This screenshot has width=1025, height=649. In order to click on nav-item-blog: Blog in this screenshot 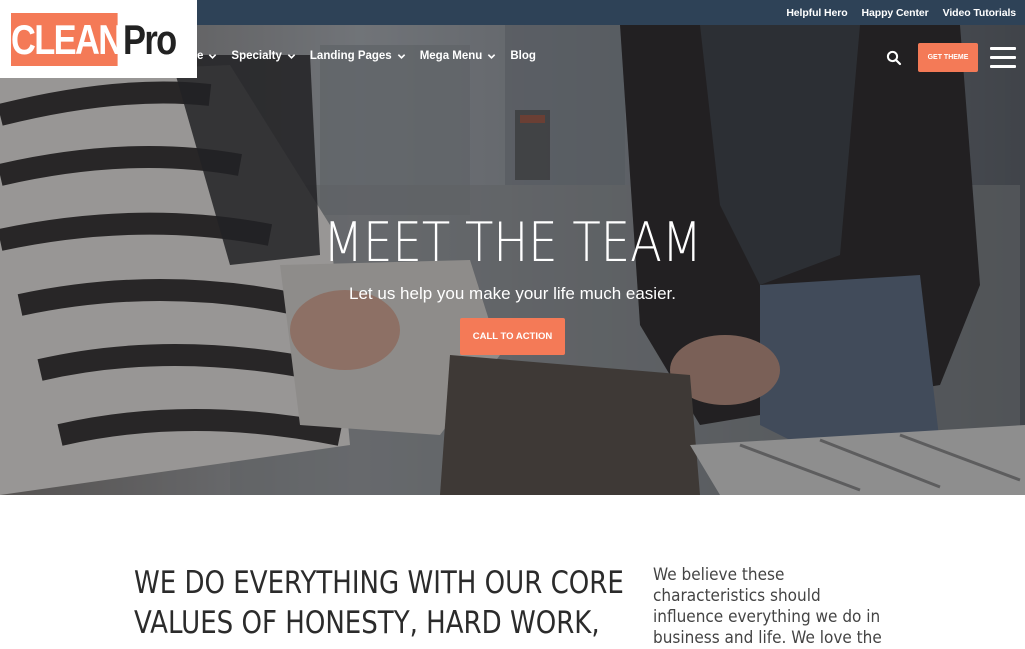, I will do `click(523, 56)`.